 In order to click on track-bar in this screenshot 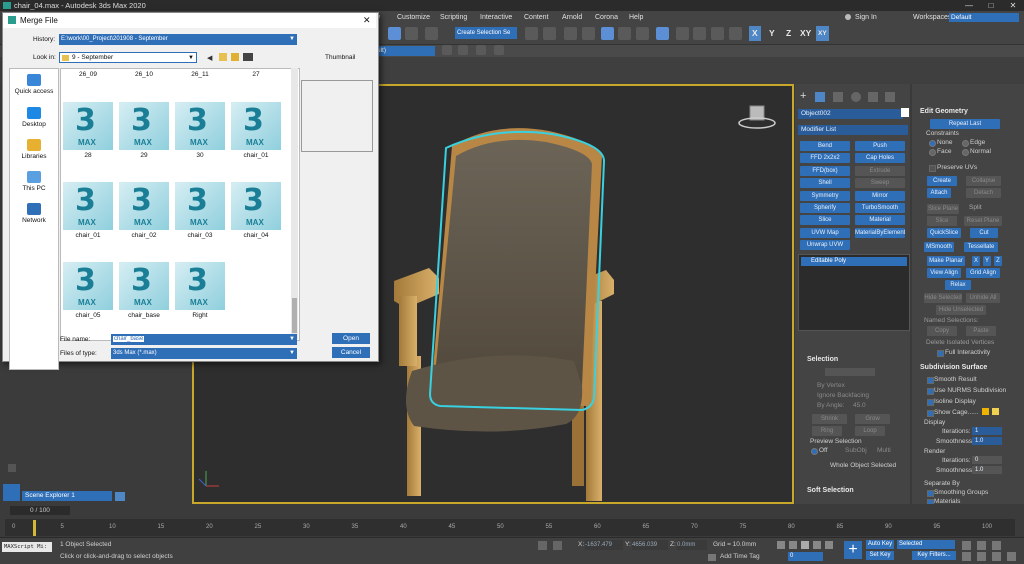, I will do `click(510, 527)`.